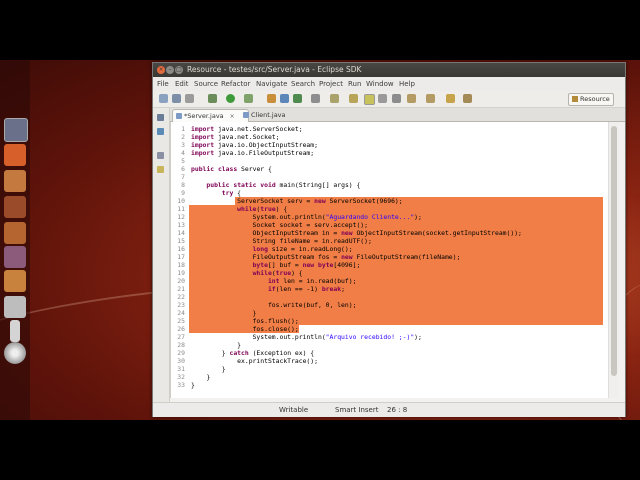 This screenshot has width=640, height=480. I want to click on code-line: 26 fos.close();, so click(395, 329).